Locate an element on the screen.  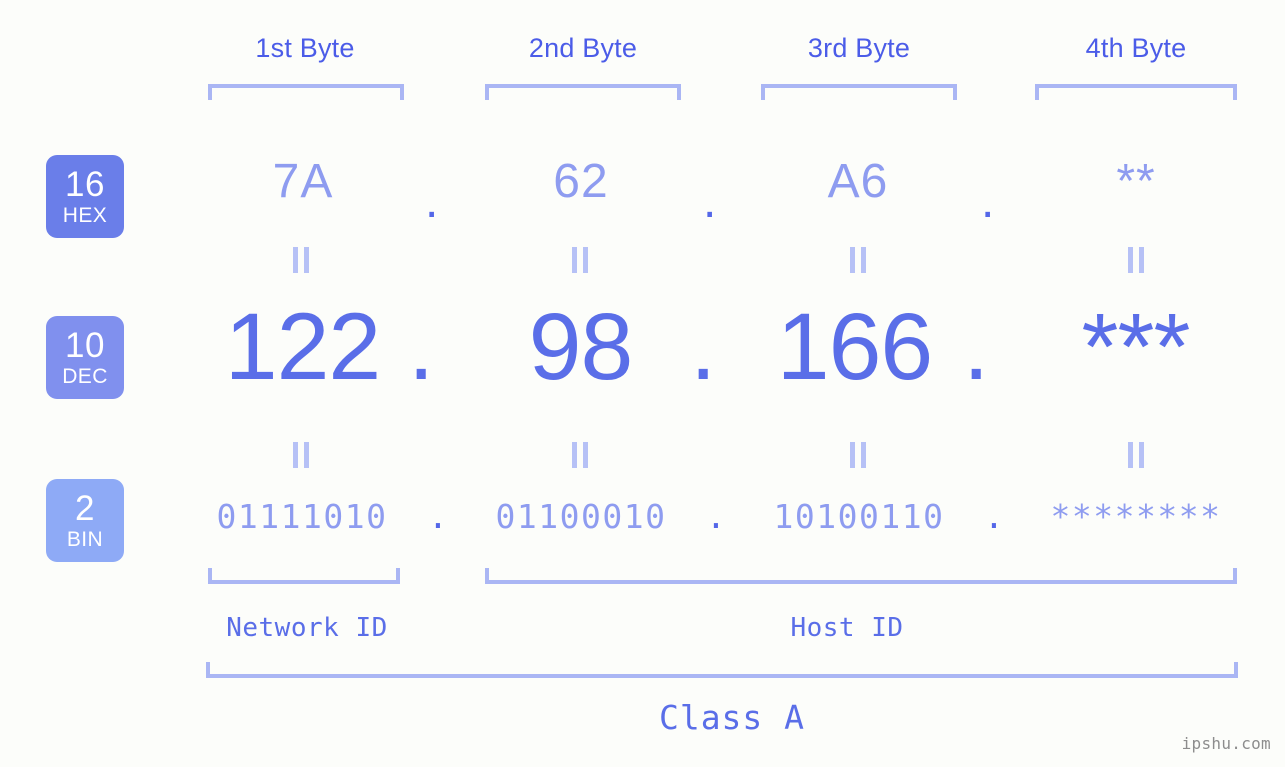
class-bracket is located at coordinates (722, 670).